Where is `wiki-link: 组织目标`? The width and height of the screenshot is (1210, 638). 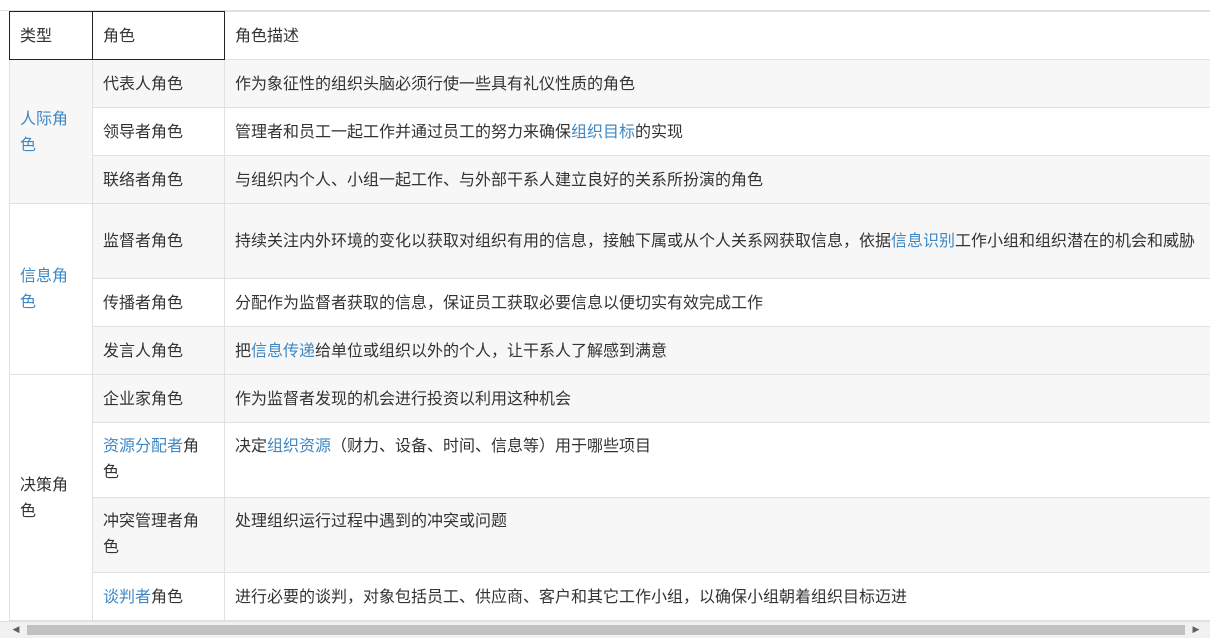
wiki-link: 组织目标 is located at coordinates (603, 131).